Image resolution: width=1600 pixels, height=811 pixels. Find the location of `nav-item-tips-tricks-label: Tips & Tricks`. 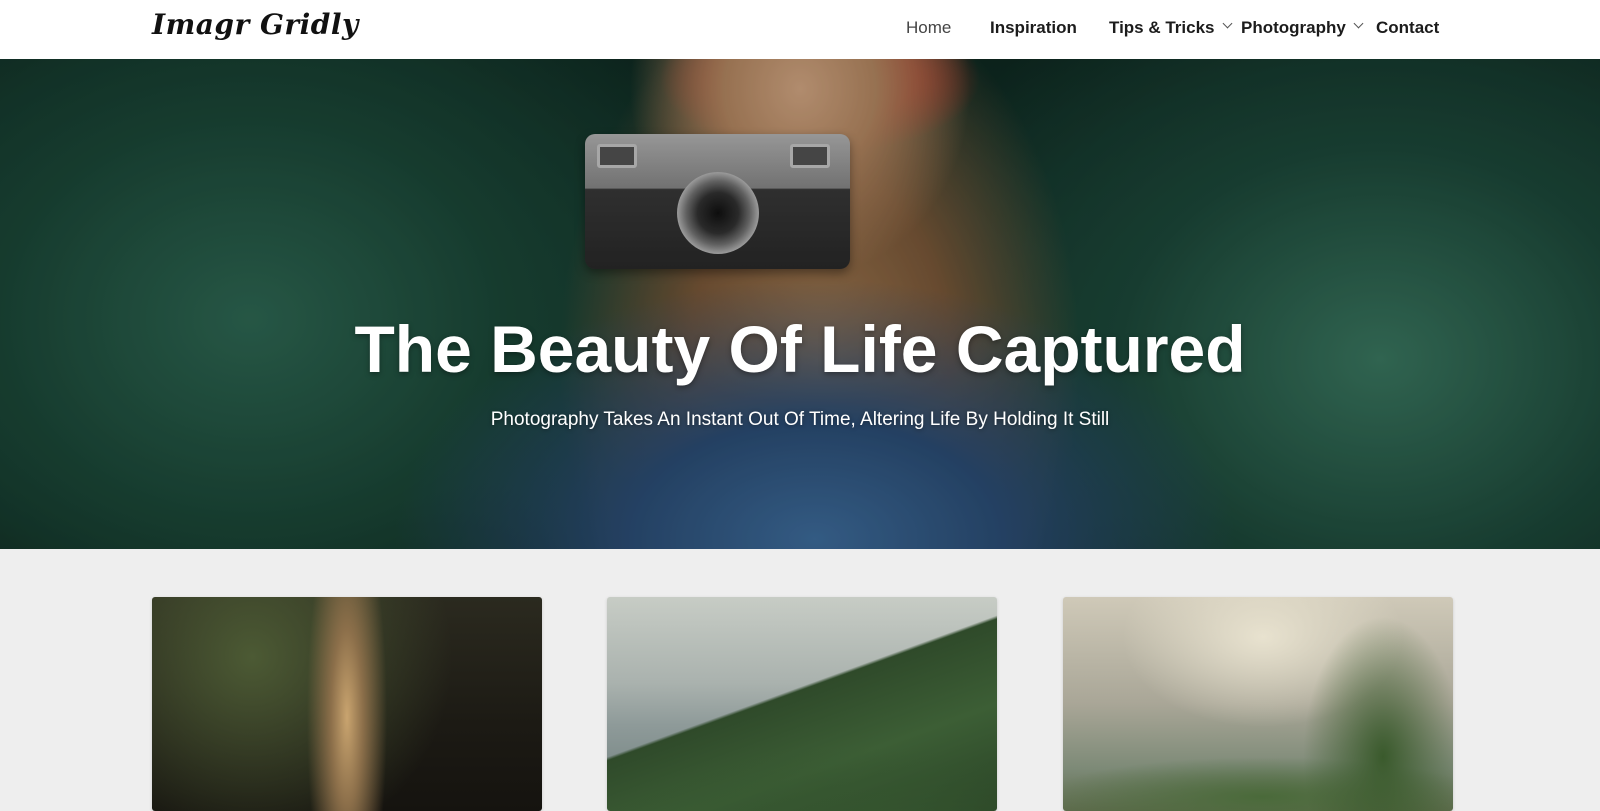

nav-item-tips-tricks-label: Tips & Tricks is located at coordinates (1162, 27).